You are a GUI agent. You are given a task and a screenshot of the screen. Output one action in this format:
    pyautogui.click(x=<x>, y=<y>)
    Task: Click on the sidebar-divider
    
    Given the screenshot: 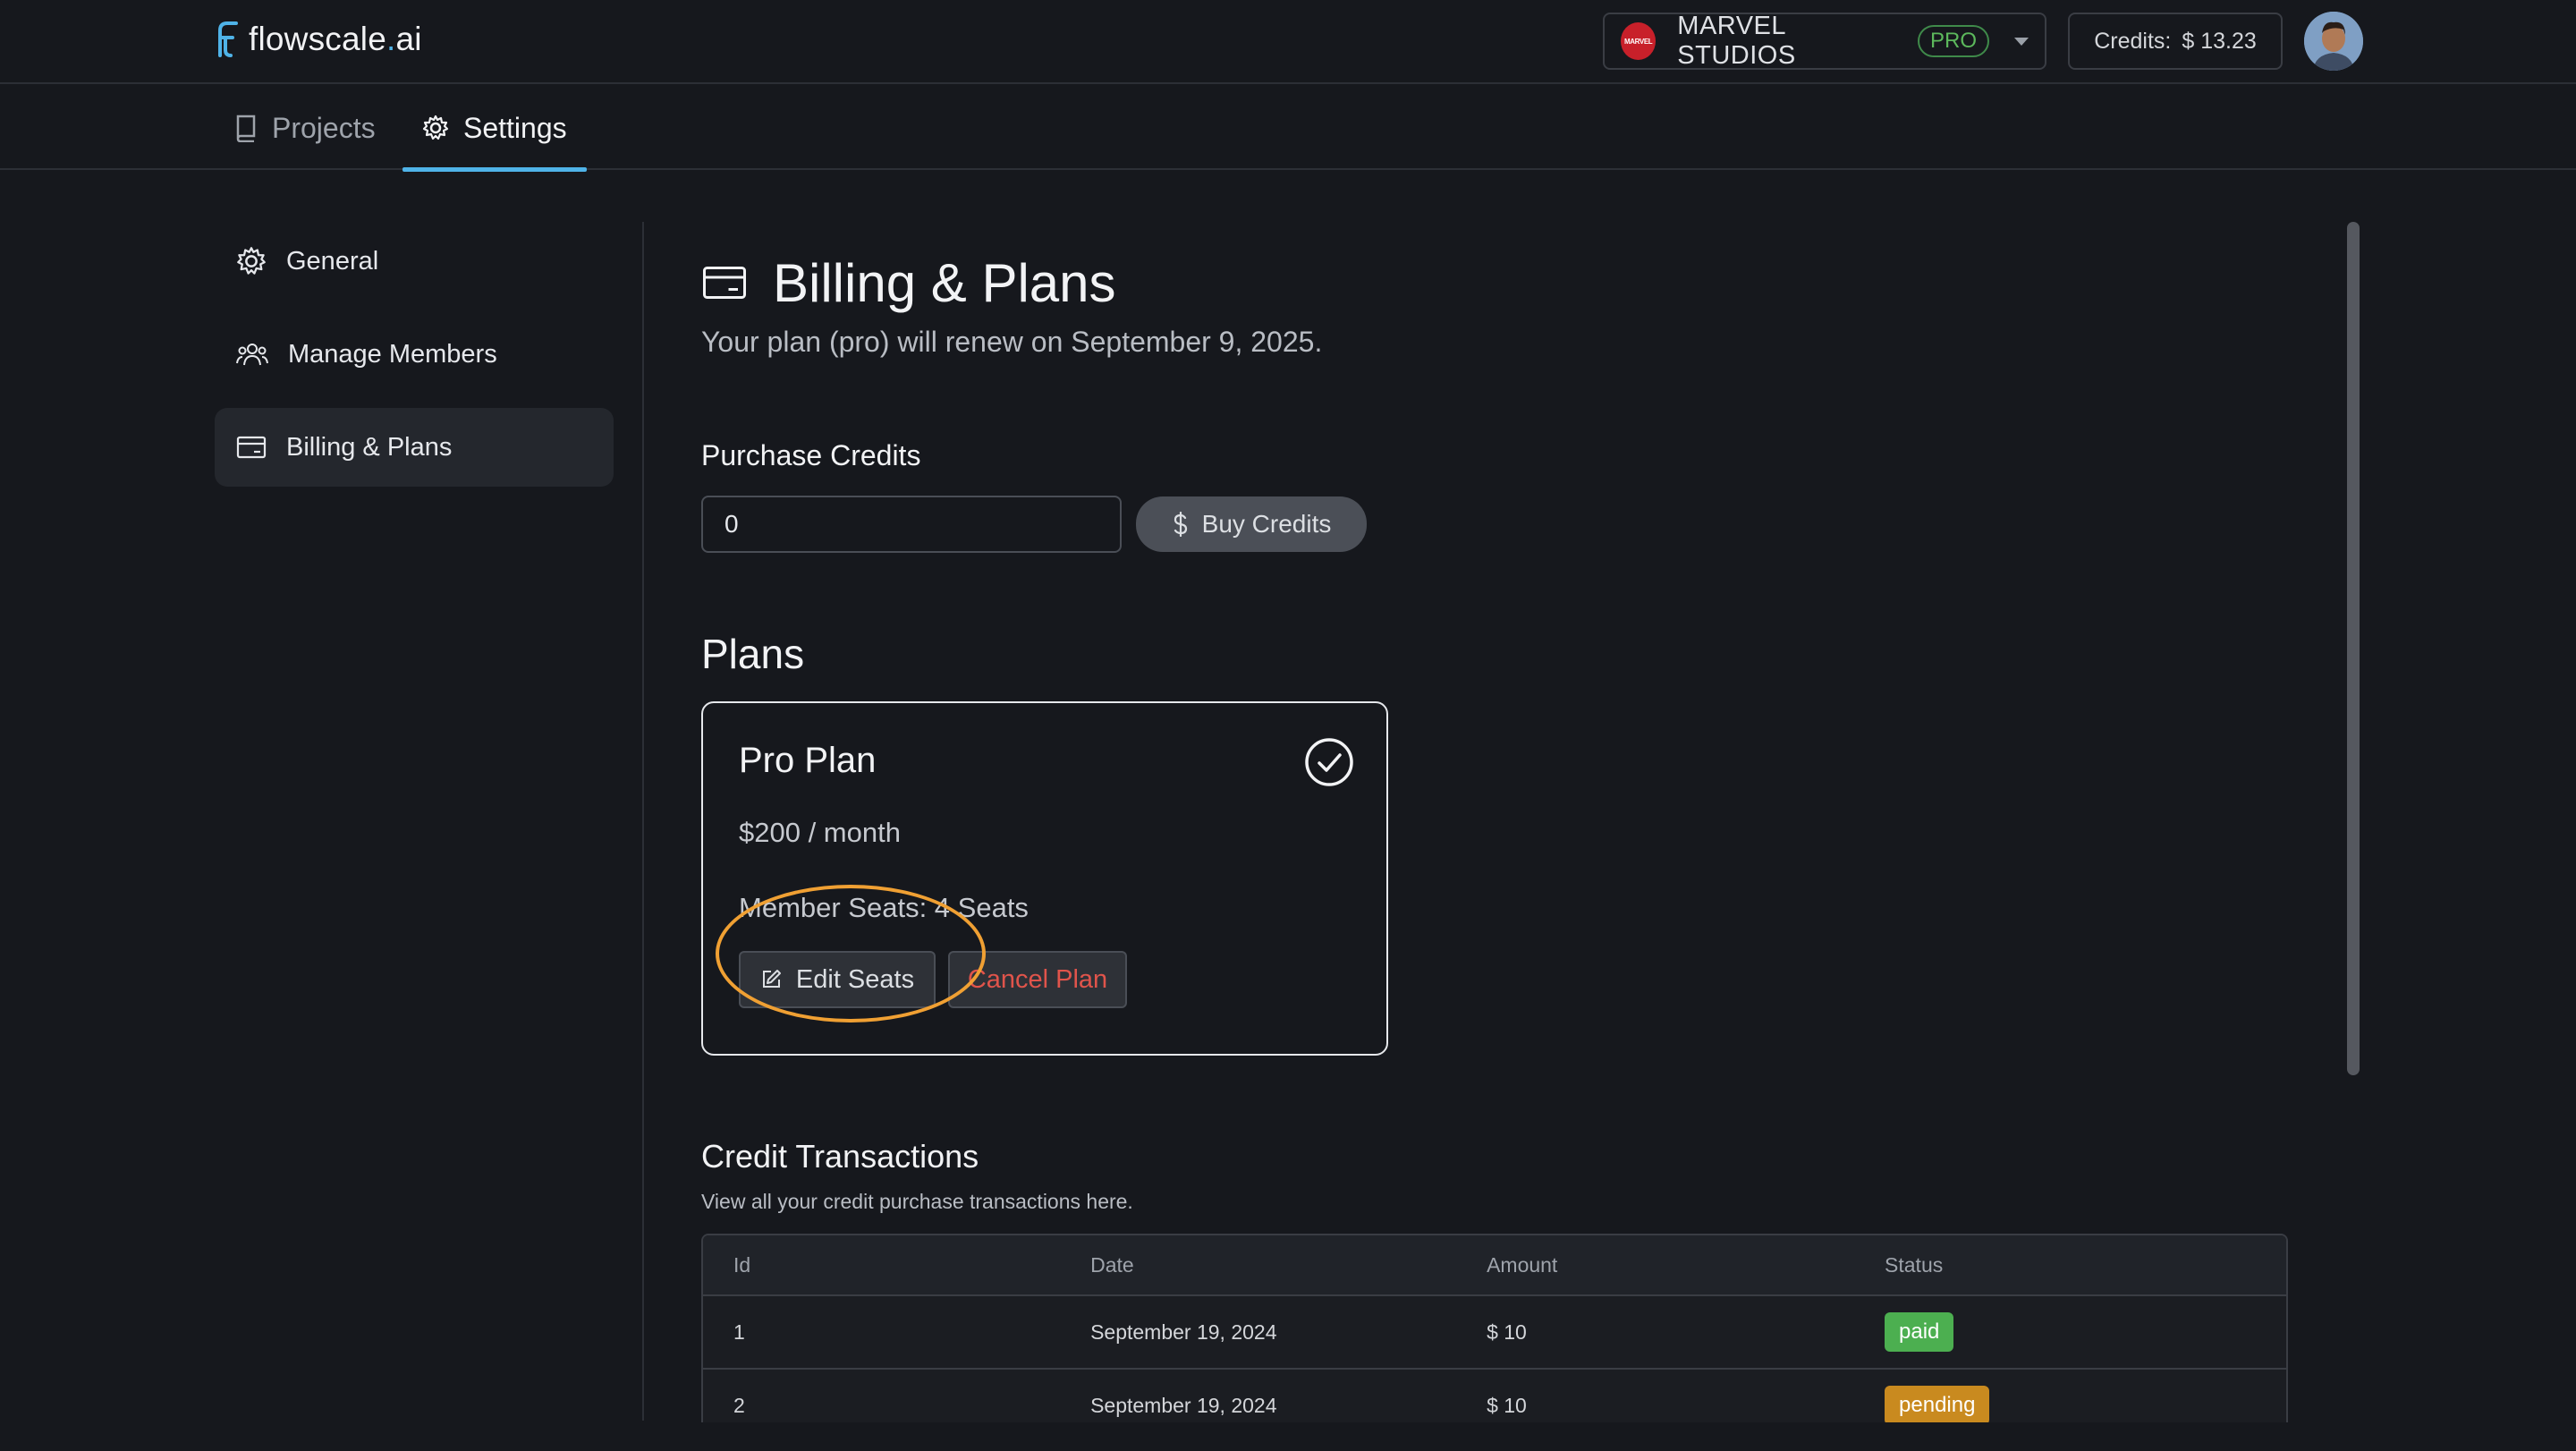 What is the action you would take?
    pyautogui.click(x=643, y=821)
    